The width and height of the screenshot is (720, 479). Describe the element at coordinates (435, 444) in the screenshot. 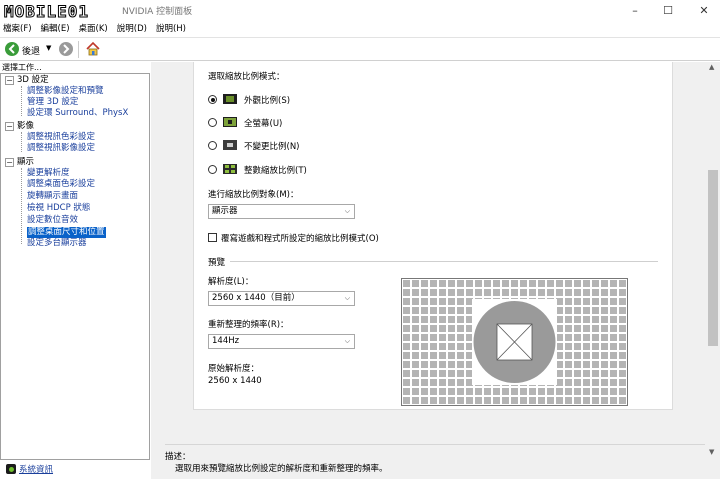

I see `description-divider` at that location.